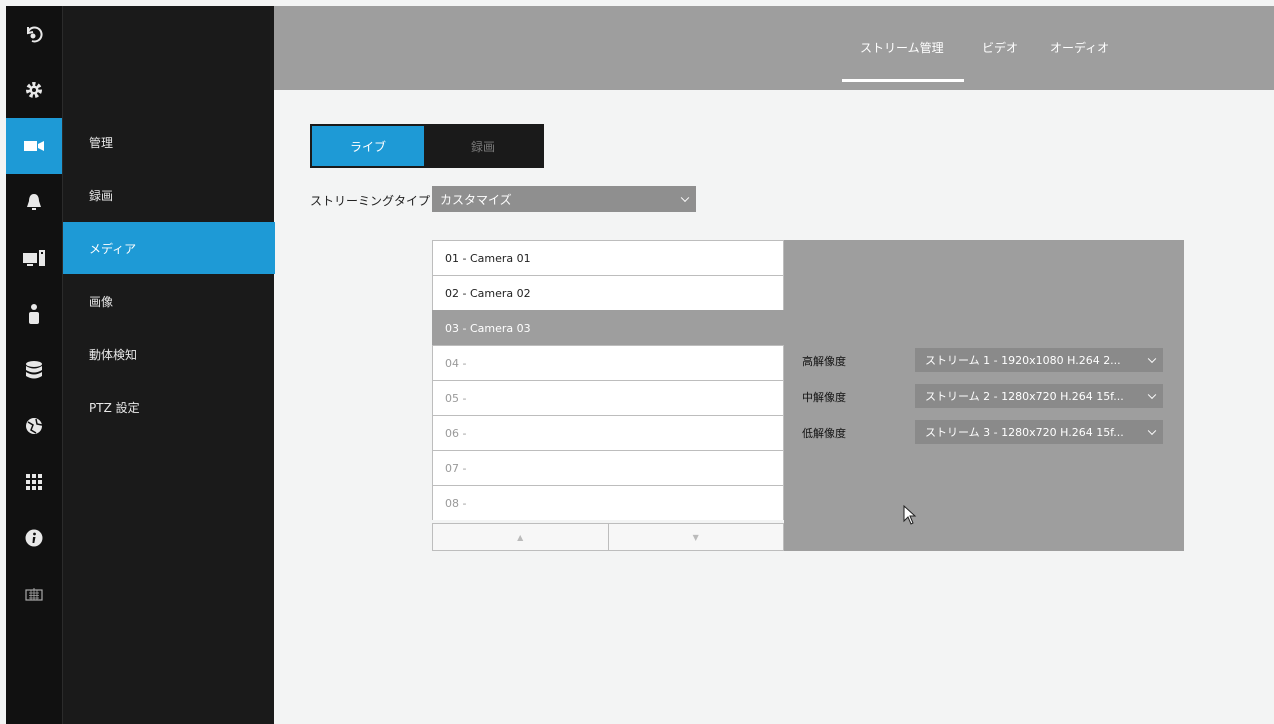  Describe the element at coordinates (608, 257) in the screenshot. I see `camera-list-item: 01 - Camera 01` at that location.